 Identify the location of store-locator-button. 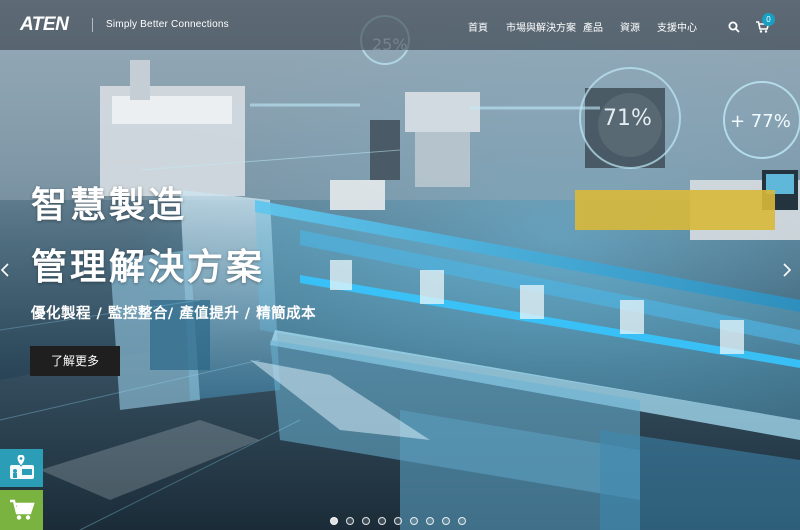
(21, 468).